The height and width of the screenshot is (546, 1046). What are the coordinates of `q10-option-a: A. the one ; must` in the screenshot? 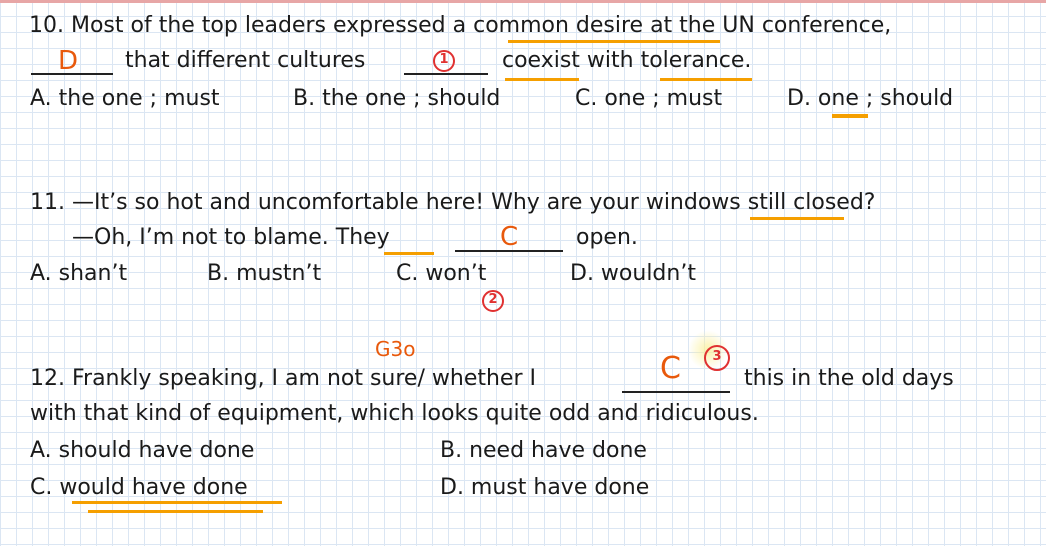 It's located at (125, 99).